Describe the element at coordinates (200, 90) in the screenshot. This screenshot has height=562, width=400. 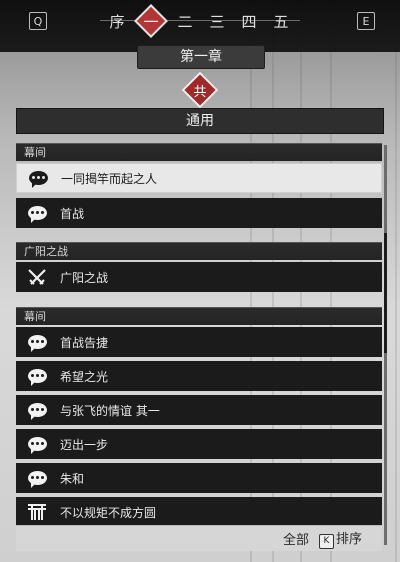
I see `faction-badge: 共` at that location.